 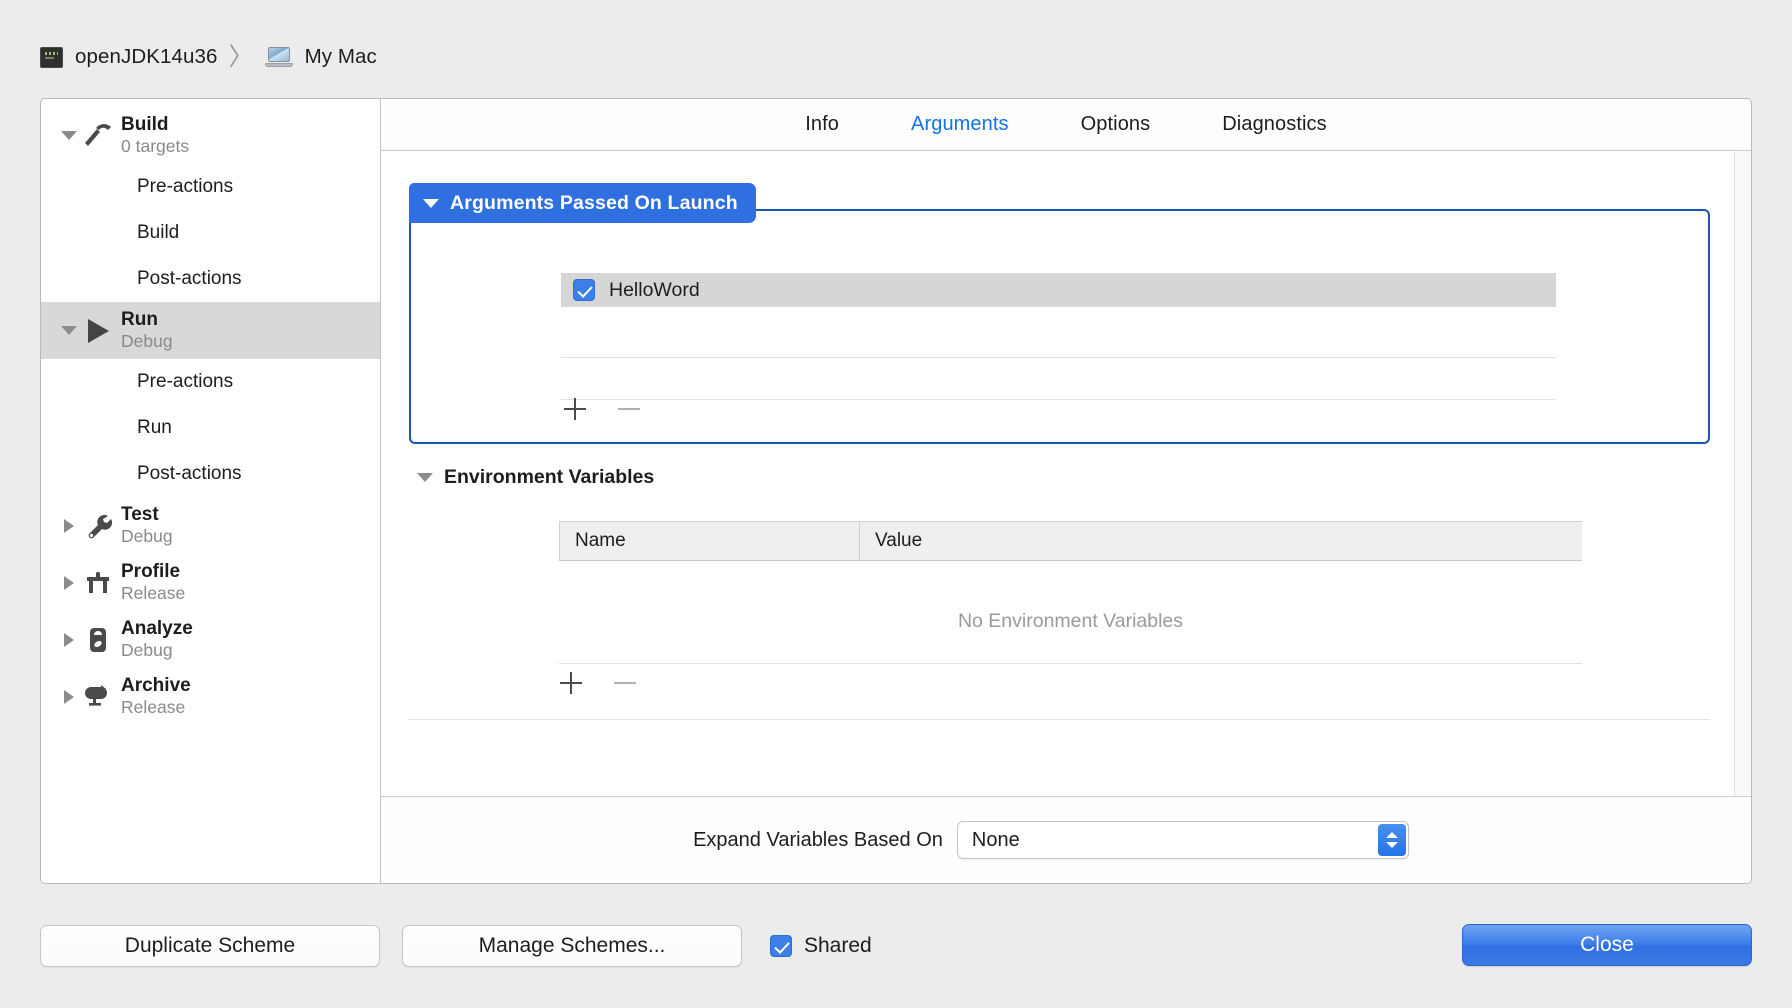 I want to click on breadcrumb: openJDK14u36 〉 My Mac, so click(x=208, y=57).